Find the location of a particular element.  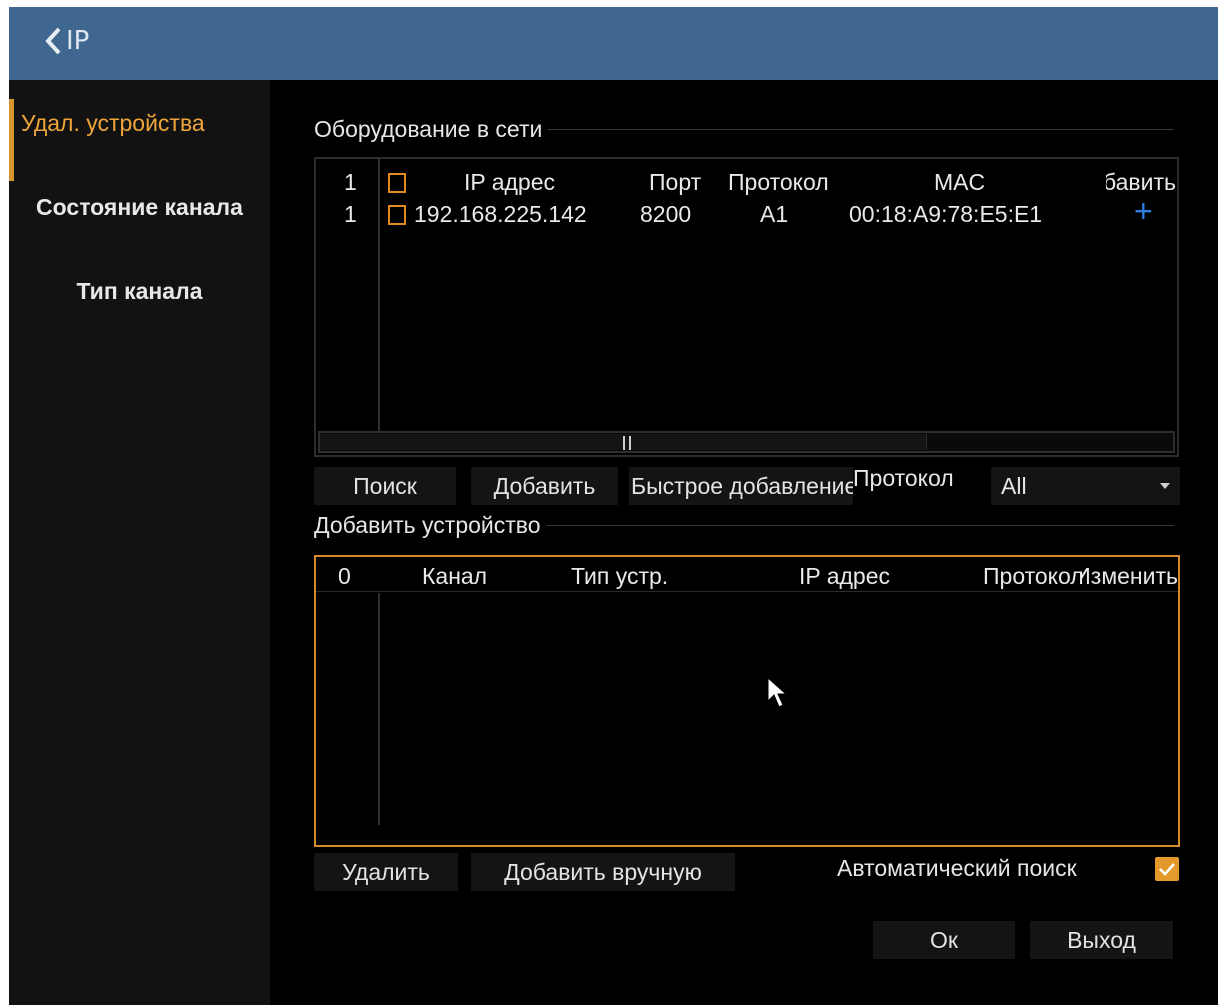

sidebar-item-label: Тип канала is located at coordinates (139, 291).